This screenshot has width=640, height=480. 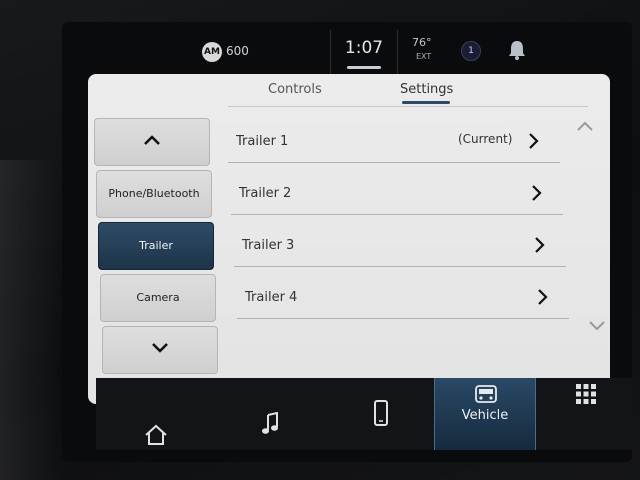 What do you see at coordinates (268, 245) in the screenshot?
I see `trailer-label: Trailer 3` at bounding box center [268, 245].